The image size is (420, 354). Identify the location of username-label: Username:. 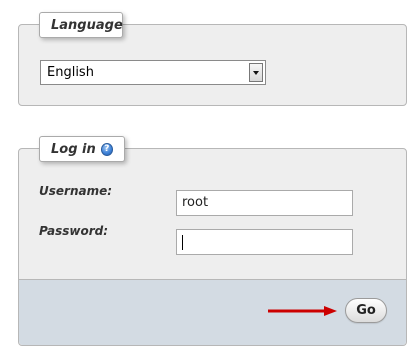
(76, 191).